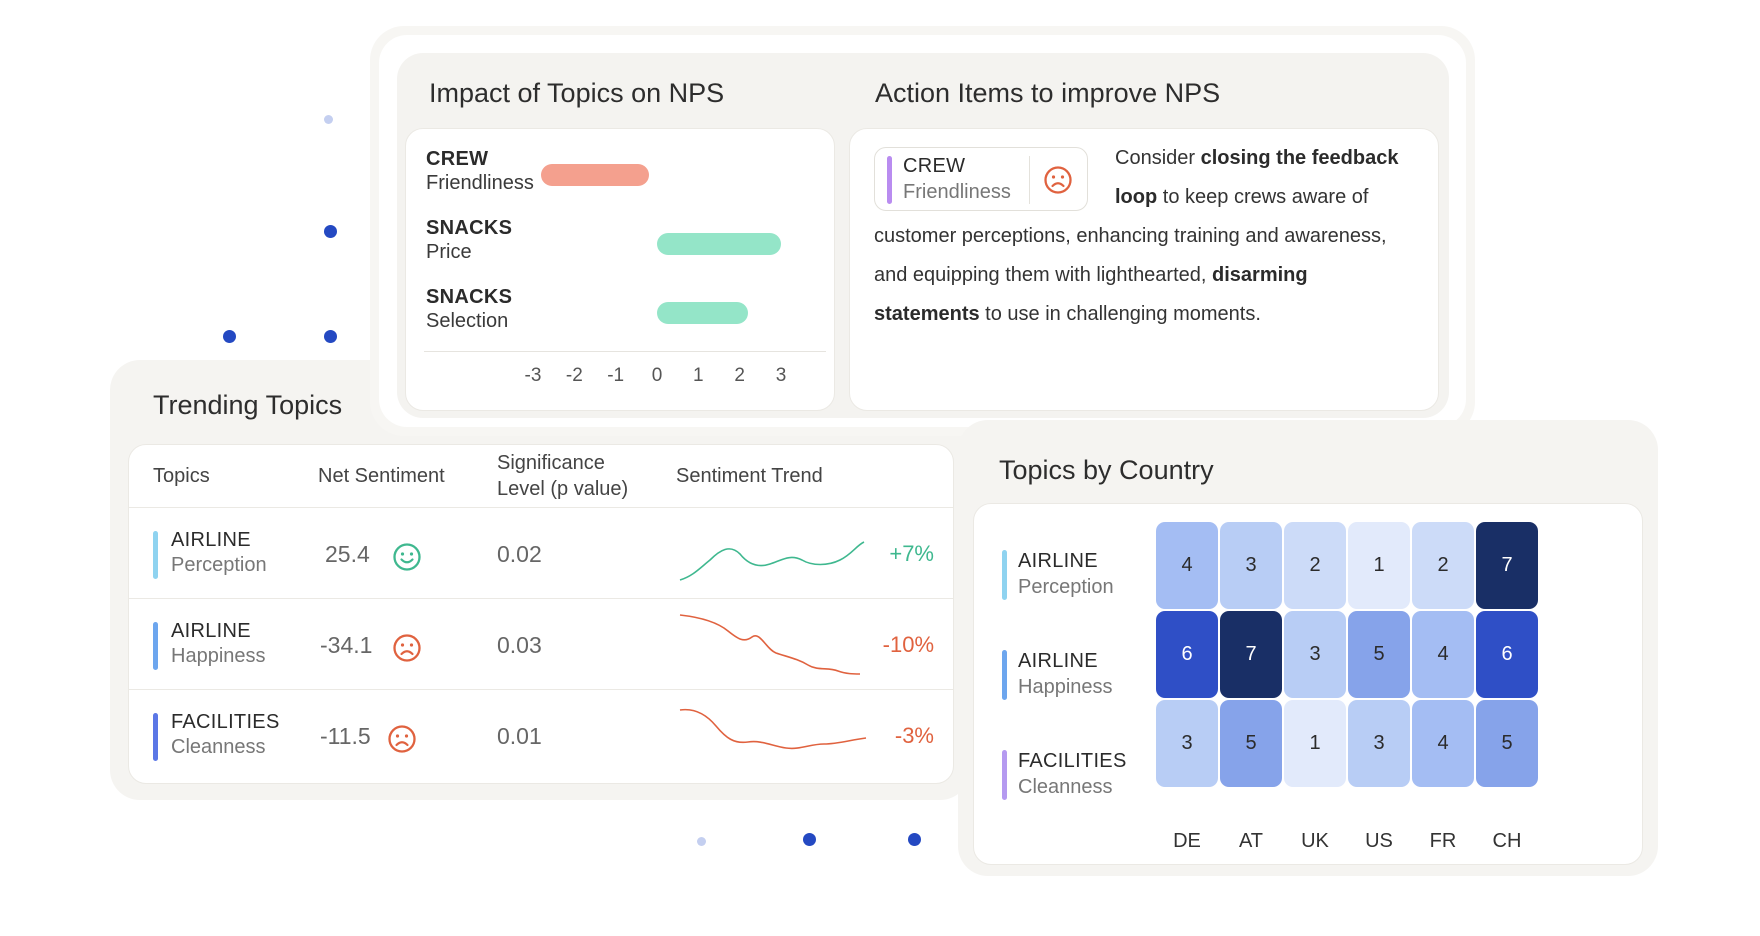 This screenshot has height=936, width=1760. Describe the element at coordinates (480, 171) in the screenshot. I see `category-label: CREW Friendliness` at that location.